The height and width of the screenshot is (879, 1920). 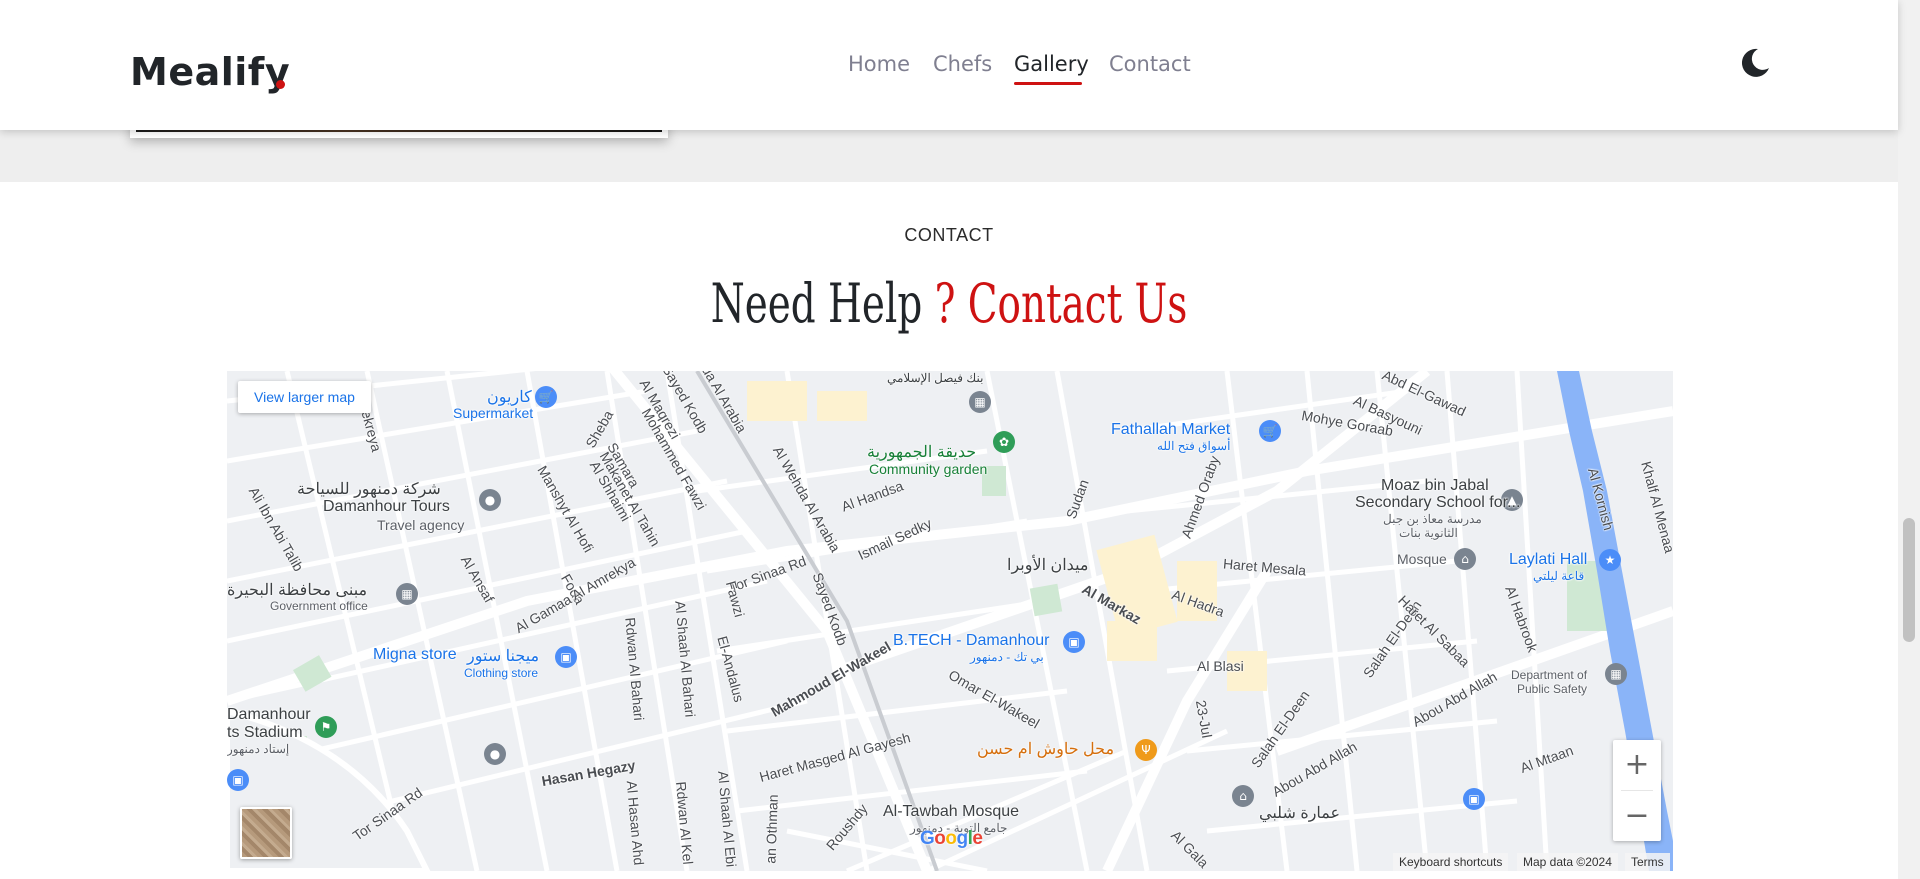 I want to click on place-fathallah-ar: أسواق فتح الله, so click(x=1194, y=446).